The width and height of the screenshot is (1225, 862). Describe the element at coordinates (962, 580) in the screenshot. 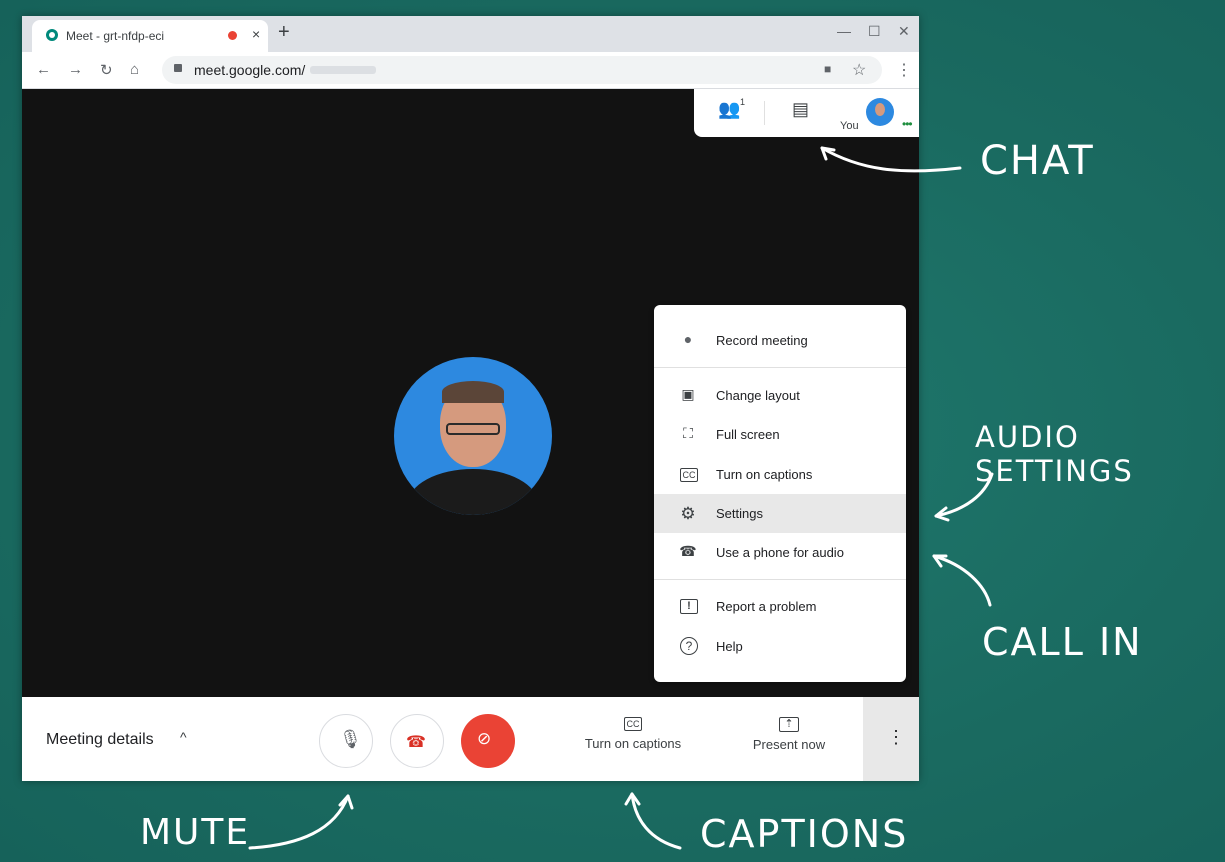

I see `arrow-to-phone` at that location.